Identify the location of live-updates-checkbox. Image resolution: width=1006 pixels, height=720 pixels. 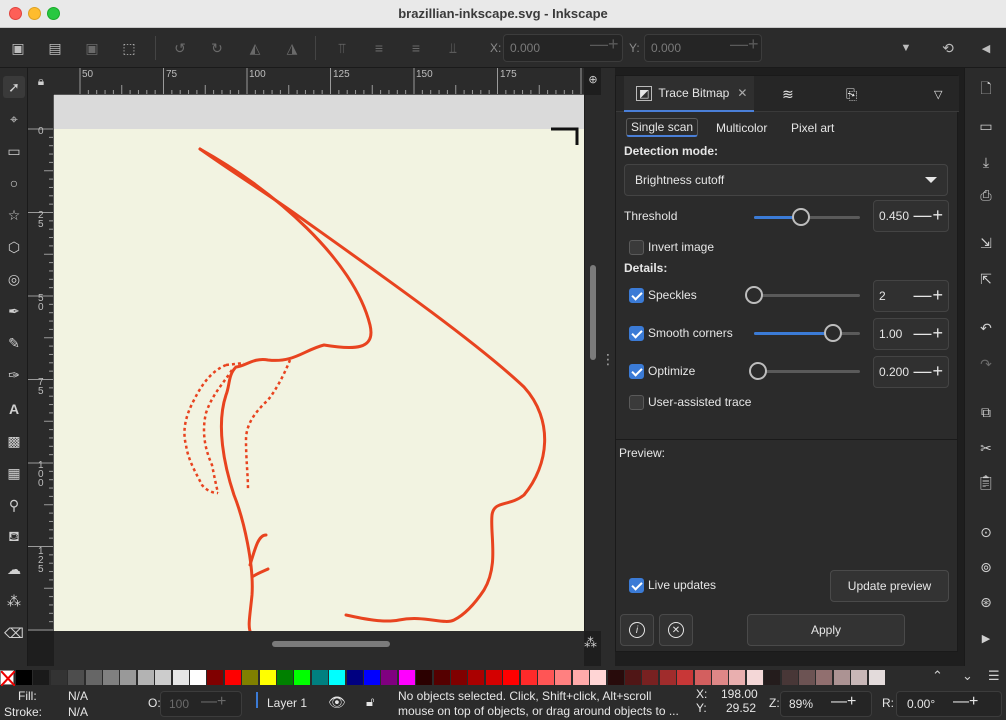
(636, 585).